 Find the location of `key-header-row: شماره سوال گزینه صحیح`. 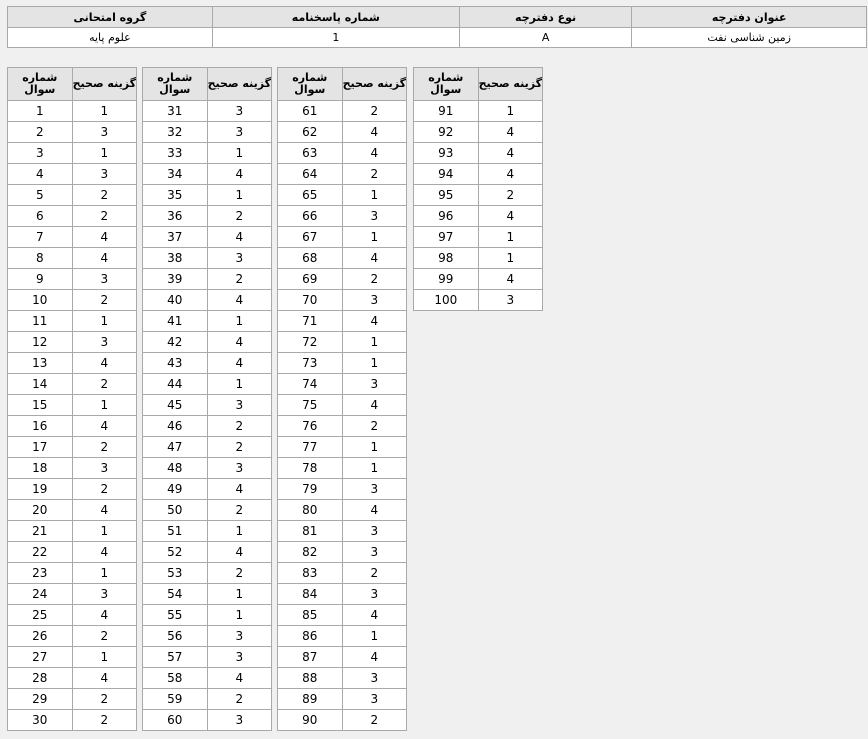

key-header-row: شماره سوال گزینه صحیح is located at coordinates (207, 84).